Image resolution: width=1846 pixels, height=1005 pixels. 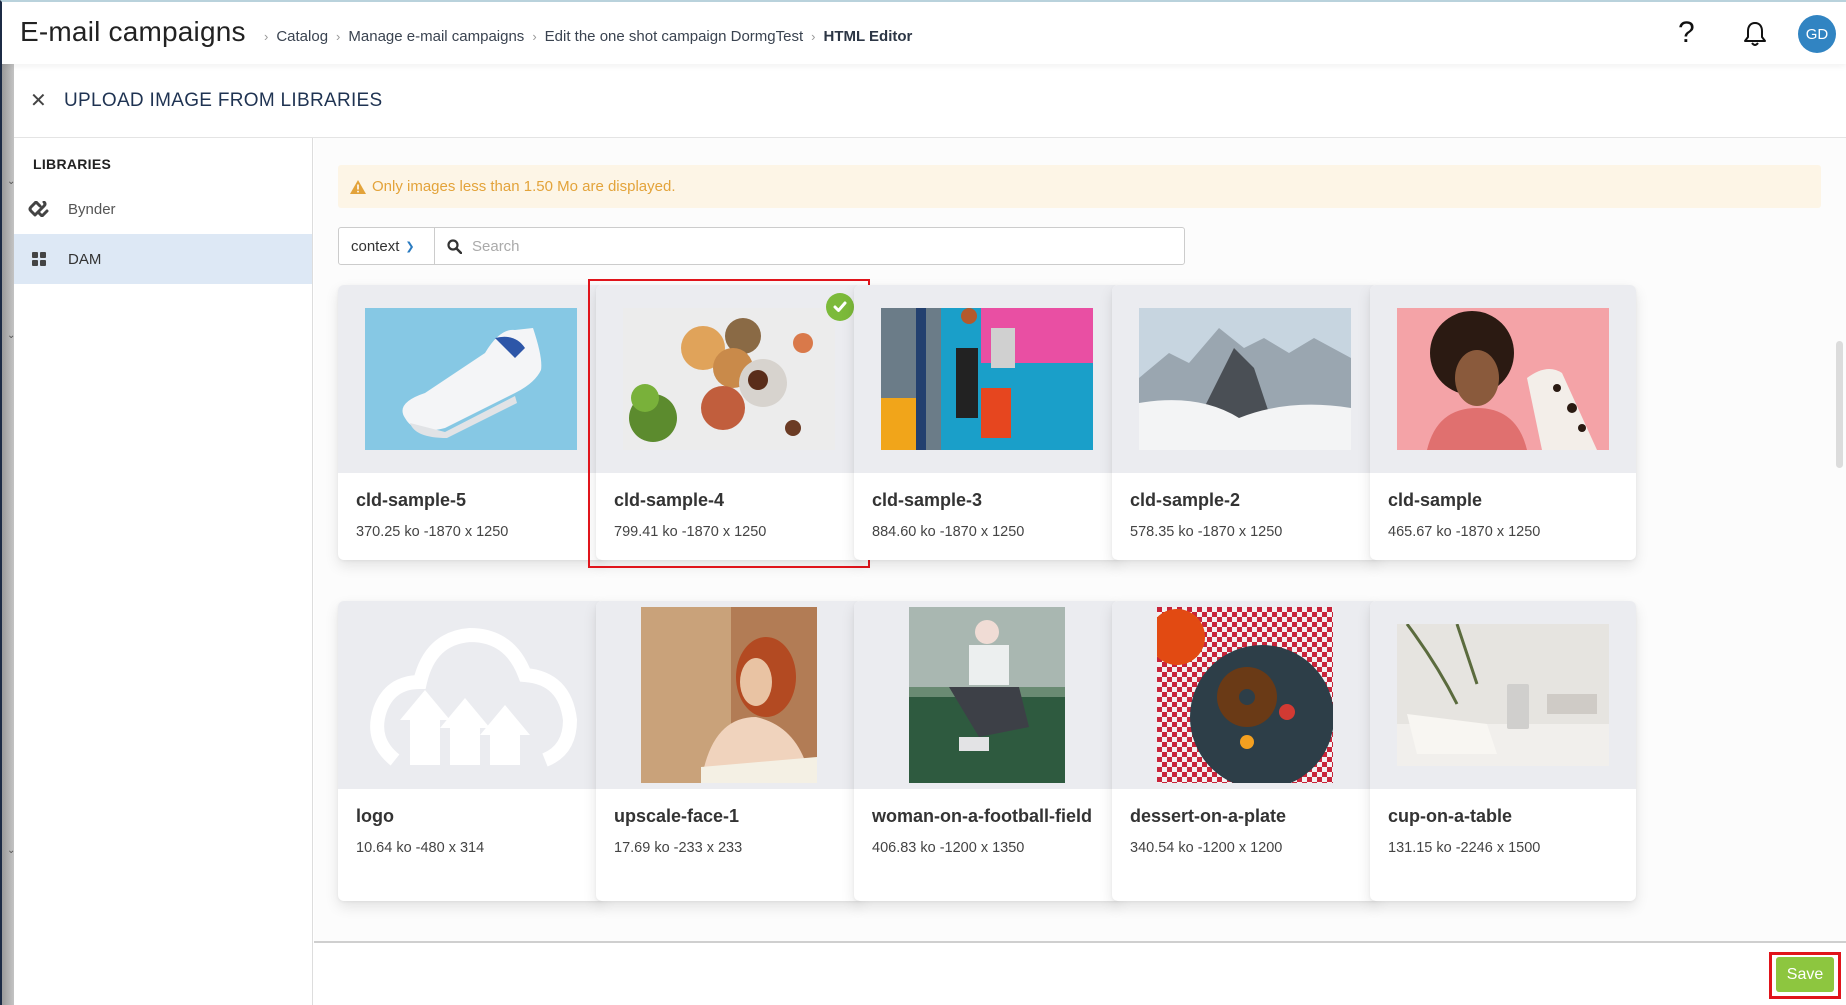 What do you see at coordinates (1450, 816) in the screenshot?
I see `asset-name: cup-on-a-table` at bounding box center [1450, 816].